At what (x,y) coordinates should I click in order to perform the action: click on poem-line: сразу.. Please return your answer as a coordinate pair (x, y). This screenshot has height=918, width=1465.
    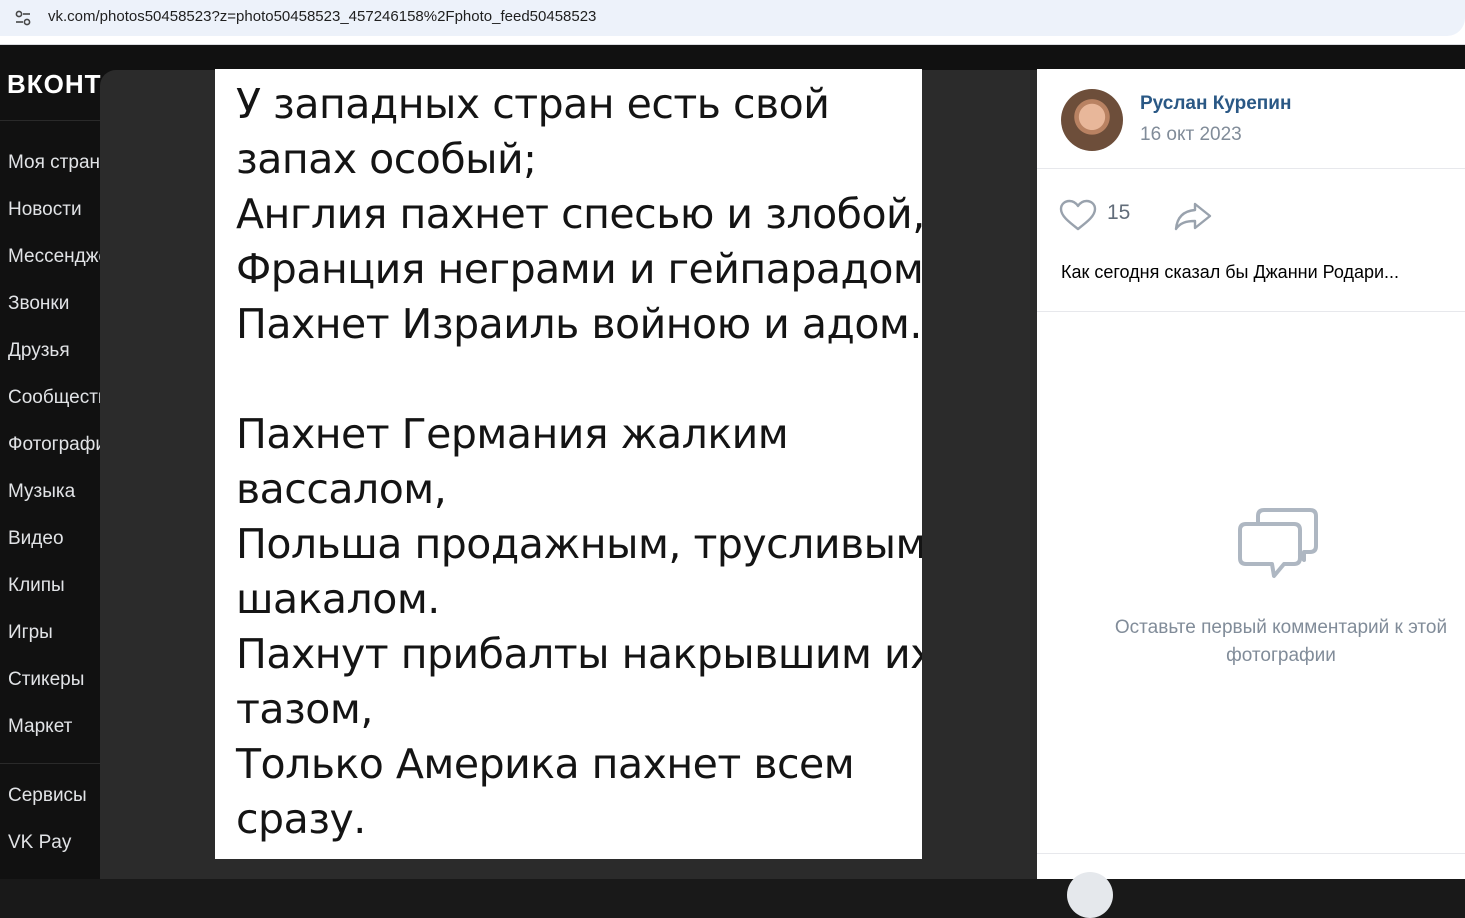
    Looking at the image, I should click on (301, 819).